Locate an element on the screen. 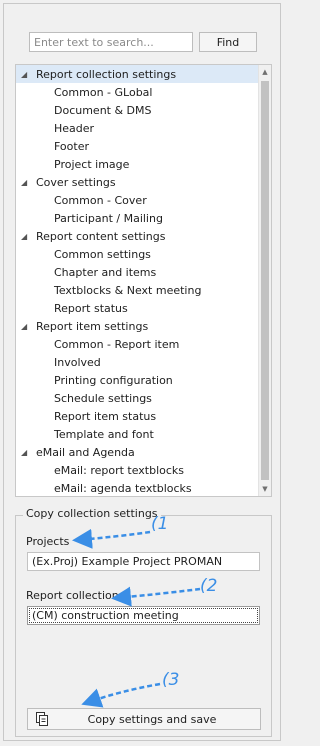  tree-item: Footer is located at coordinates (137, 146).